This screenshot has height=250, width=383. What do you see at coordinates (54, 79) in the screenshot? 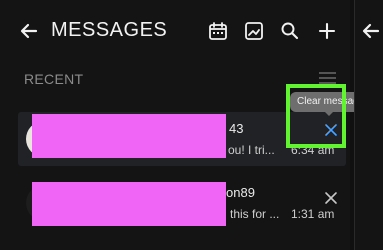
I see `recent-section-label: RECENT` at bounding box center [54, 79].